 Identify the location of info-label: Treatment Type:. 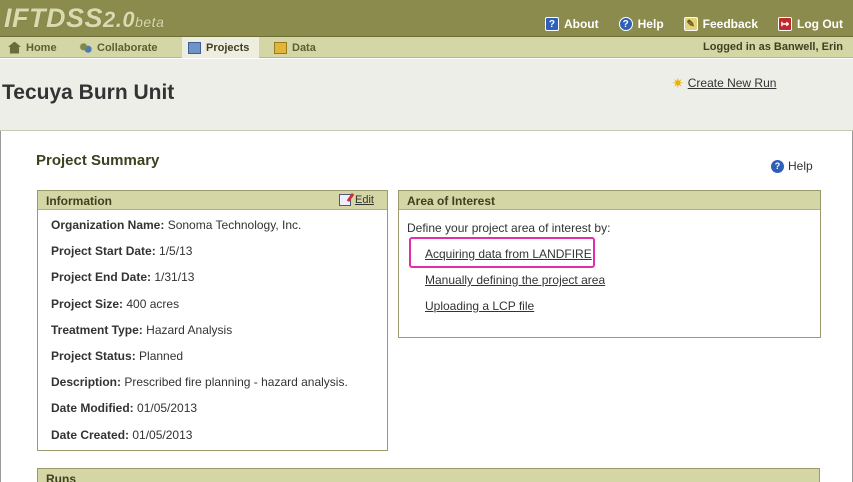
(97, 329).